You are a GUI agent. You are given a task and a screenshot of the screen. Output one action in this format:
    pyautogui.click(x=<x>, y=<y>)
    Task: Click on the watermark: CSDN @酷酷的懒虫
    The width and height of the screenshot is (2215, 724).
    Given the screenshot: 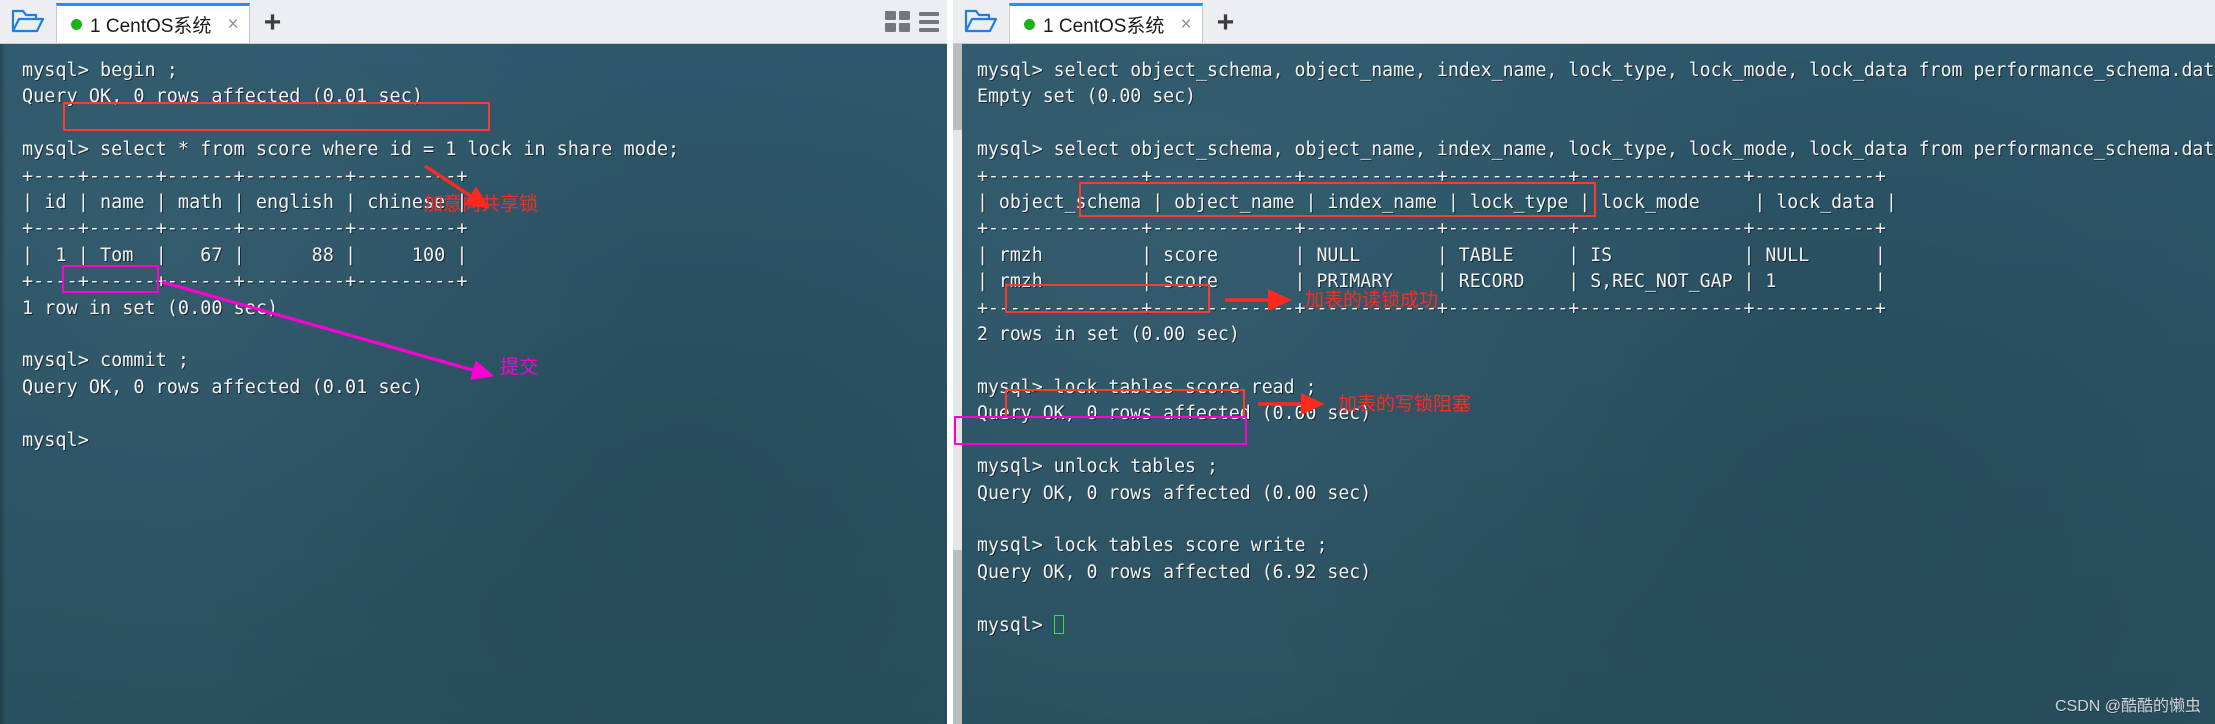 What is the action you would take?
    pyautogui.click(x=2127, y=706)
    